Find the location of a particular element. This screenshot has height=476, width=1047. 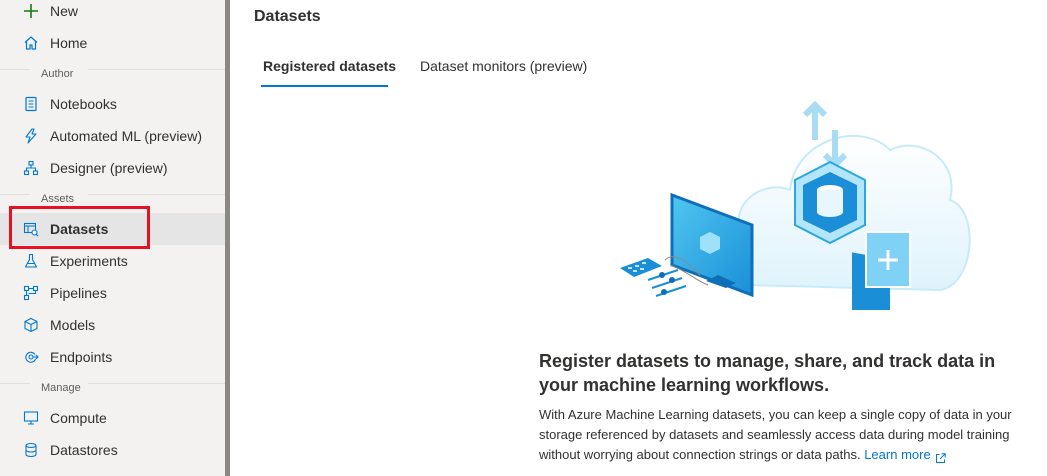

external-link-icon is located at coordinates (940, 457).